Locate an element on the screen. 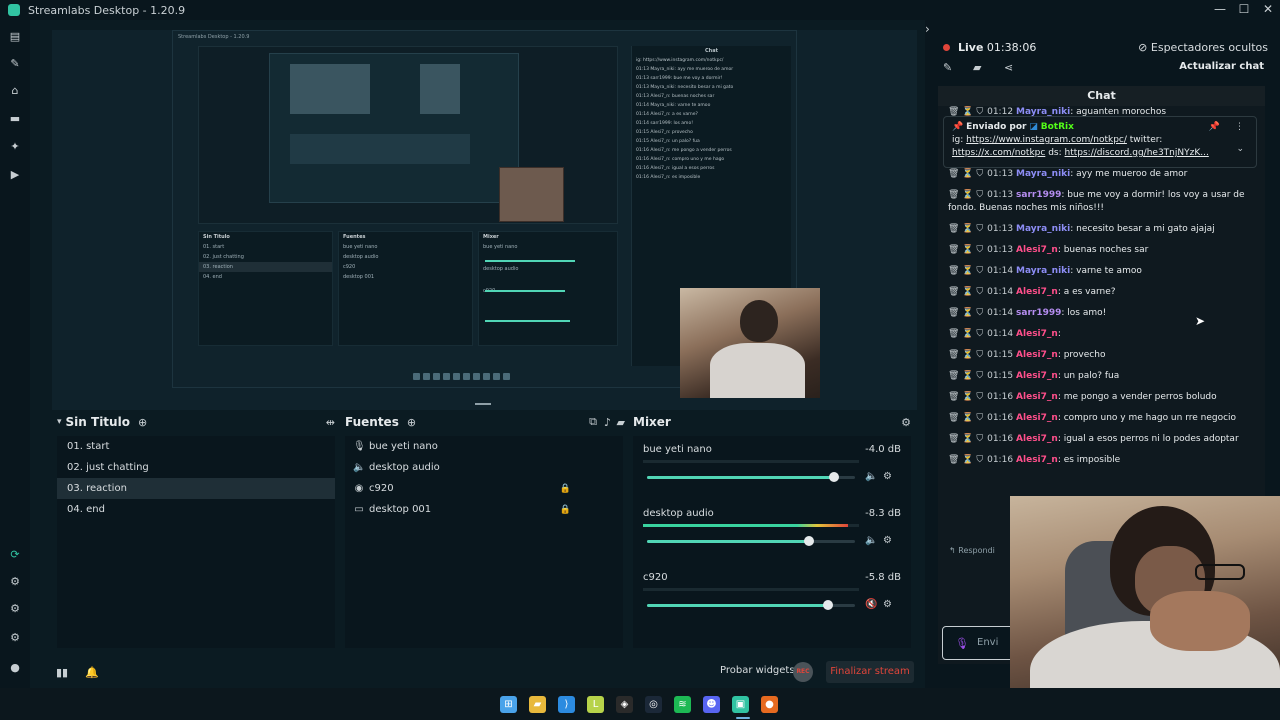 Image resolution: width=1280 pixels, height=720 pixels. streamlabs-icon: ▣ is located at coordinates (740, 704).